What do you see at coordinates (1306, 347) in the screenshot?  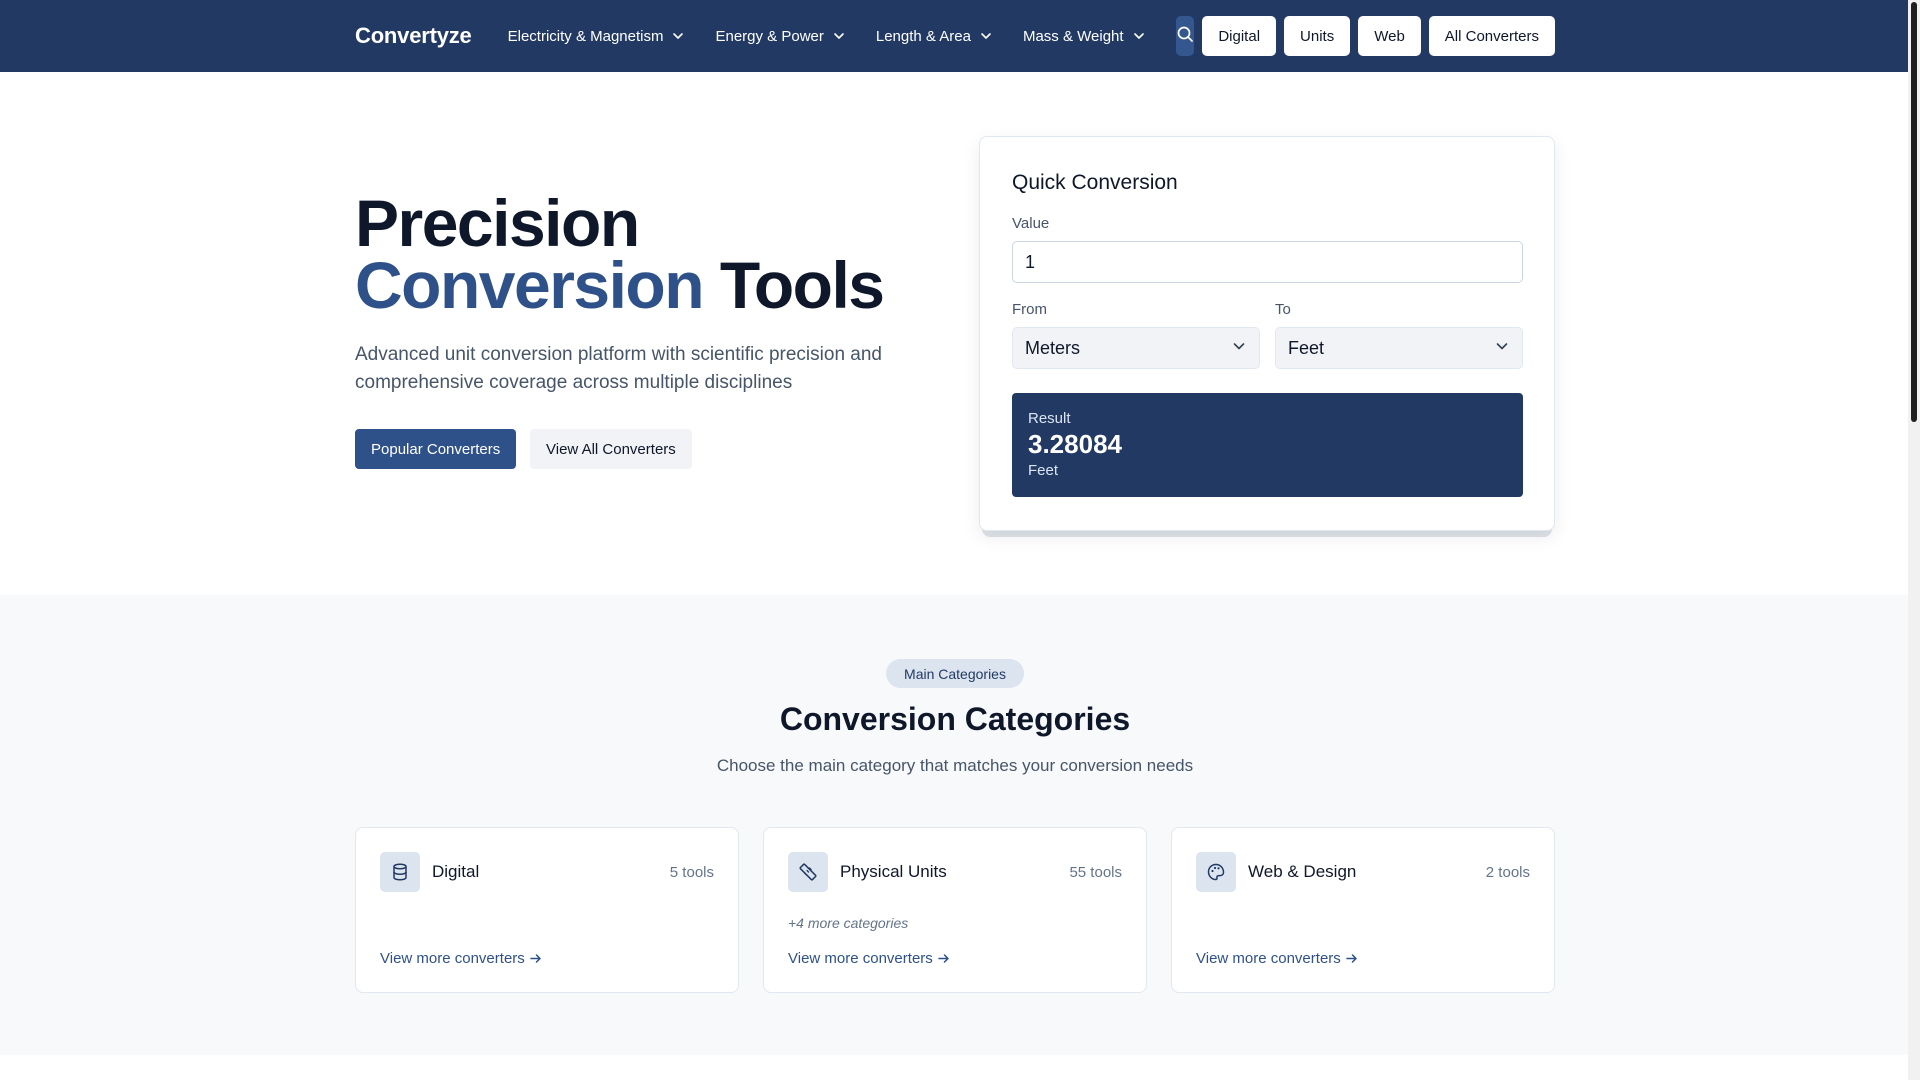 I see `to-unit-value: Feet` at bounding box center [1306, 347].